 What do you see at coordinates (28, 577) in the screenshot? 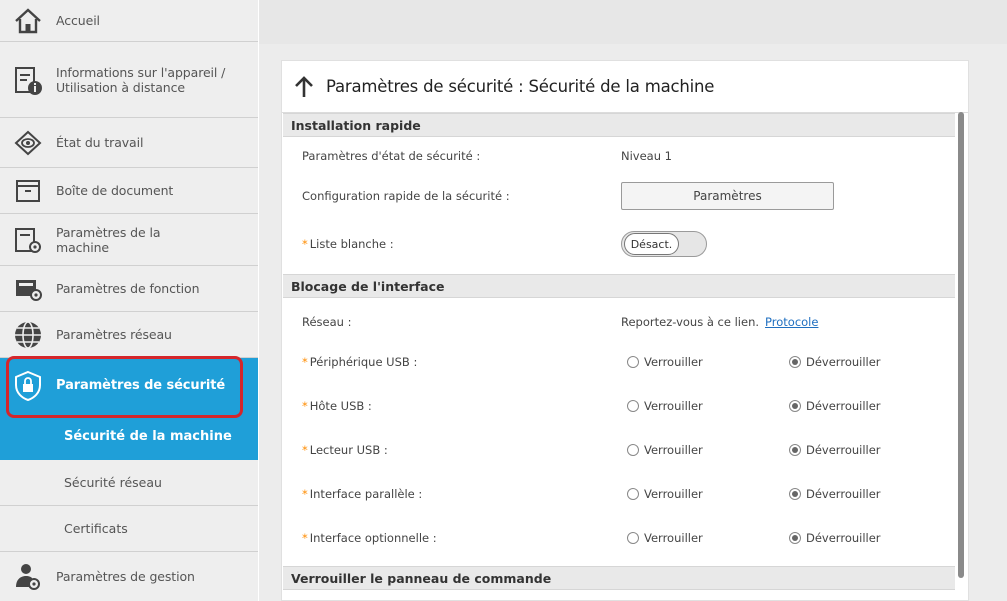
I see `management-user-icon` at bounding box center [28, 577].